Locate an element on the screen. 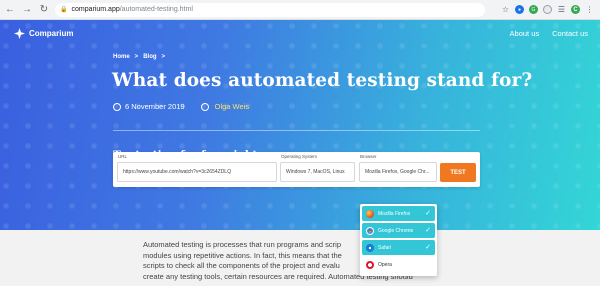  logo-text: Comparium is located at coordinates (51, 33).